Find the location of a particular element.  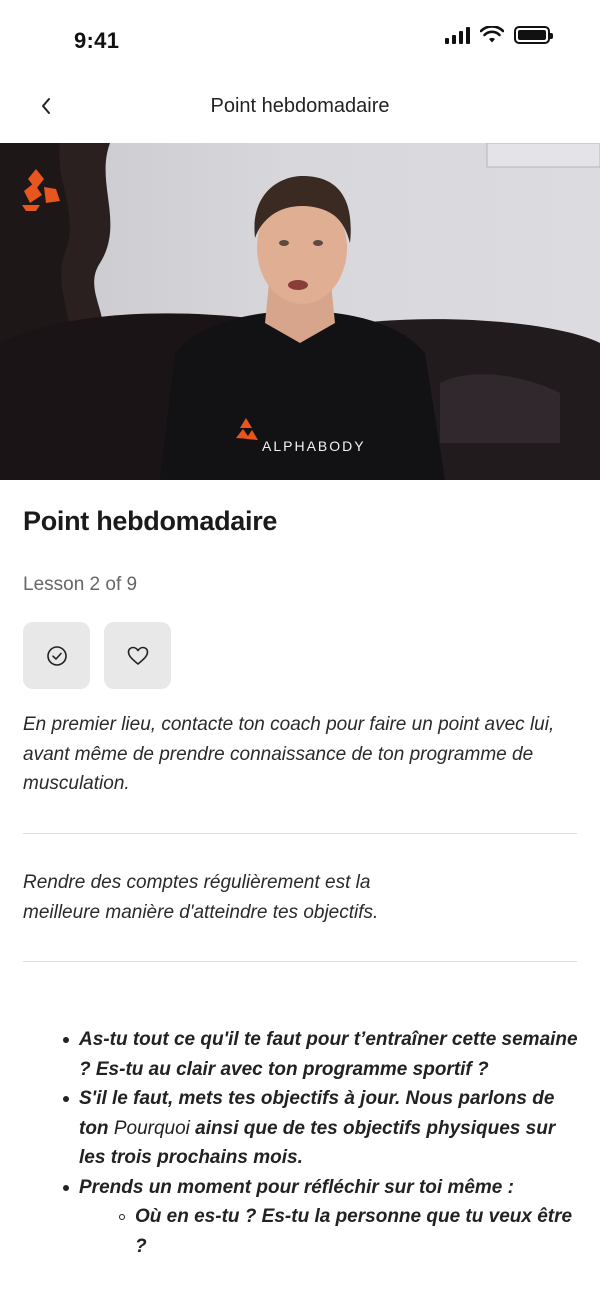

nav-bar: Point hebdomadaire is located at coordinates (300, 111).